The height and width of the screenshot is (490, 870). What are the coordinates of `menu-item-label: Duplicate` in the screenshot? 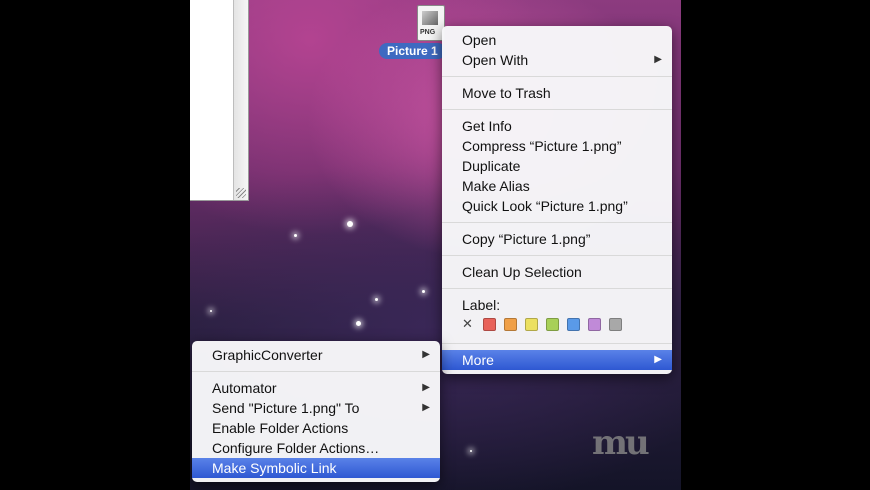 It's located at (491, 166).